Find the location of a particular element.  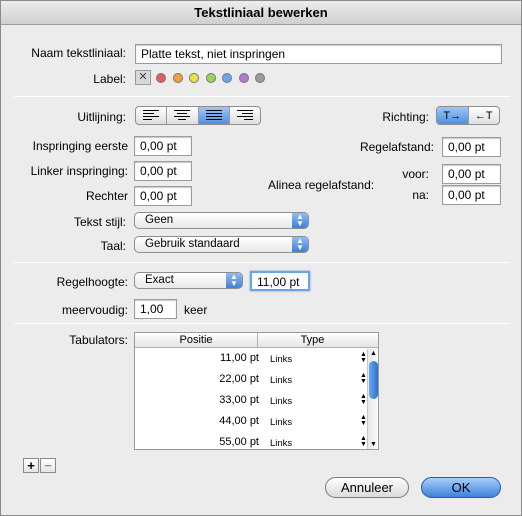

justify-align-icon is located at coordinates (214, 115).